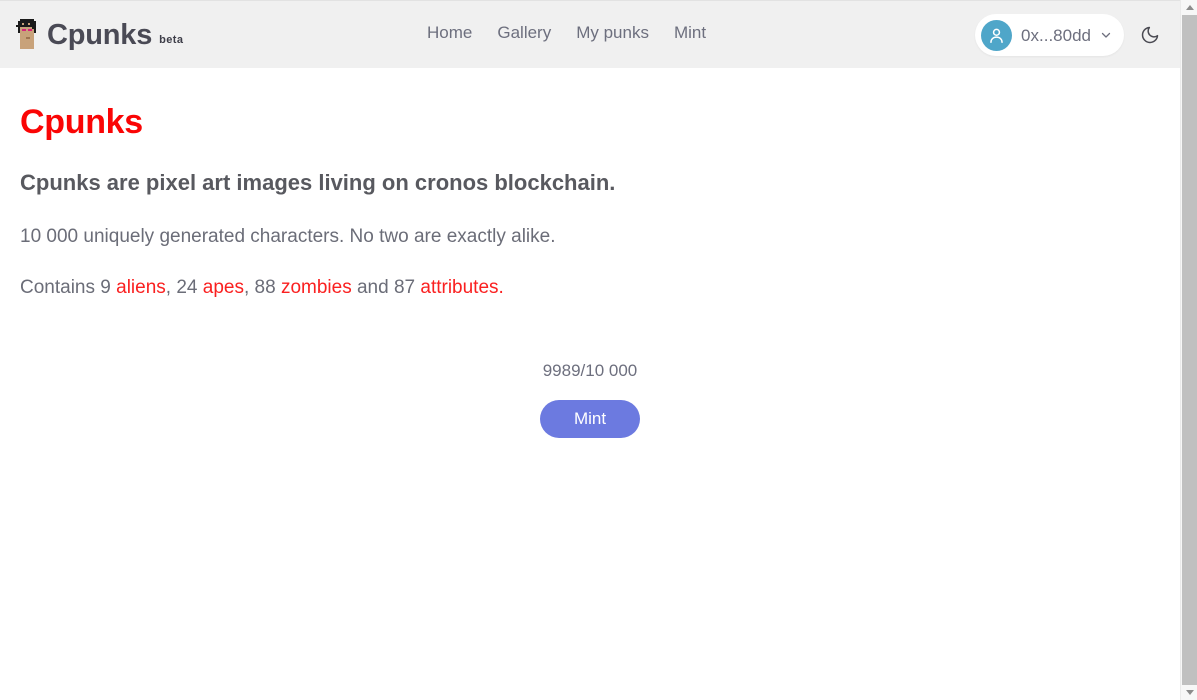 This screenshot has height=700, width=1197. I want to click on brand-logo-link: Cpunks beta, so click(99, 34).